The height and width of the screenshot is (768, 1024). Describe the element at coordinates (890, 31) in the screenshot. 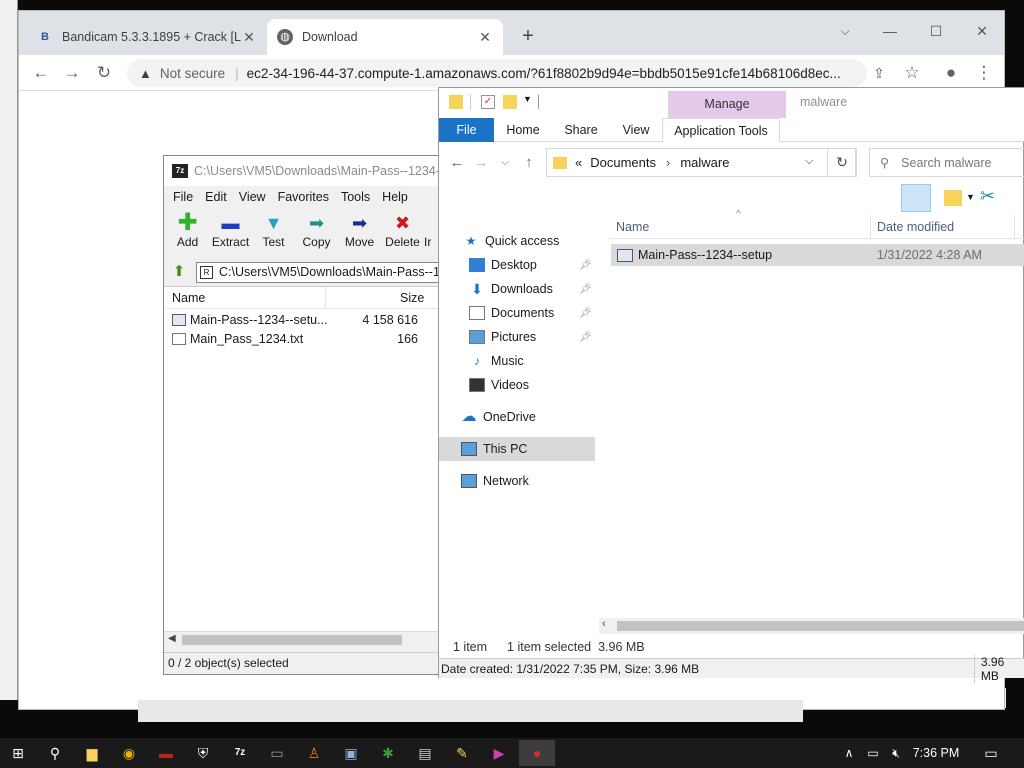

I see `minimize-button: —` at that location.